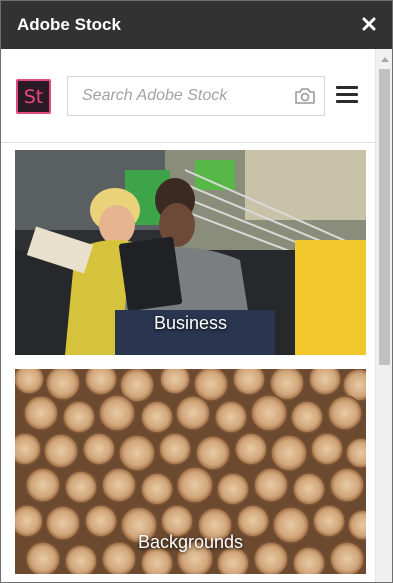 The height and width of the screenshot is (583, 393). I want to click on close-button, so click(369, 24).